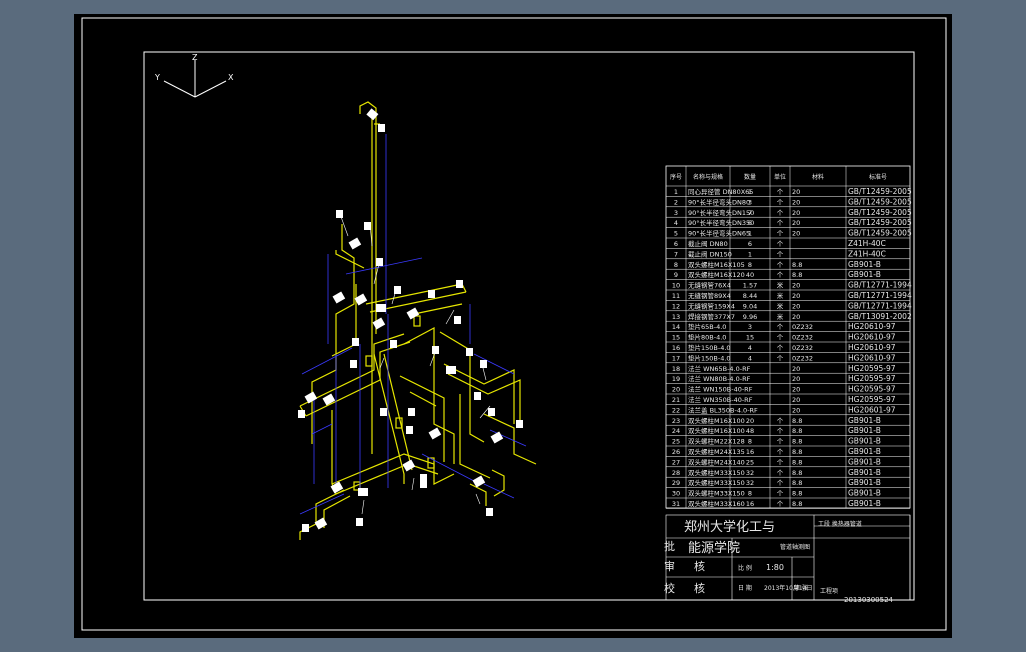 This screenshot has height=652, width=1026. Describe the element at coordinates (721, 212) in the screenshot. I see `table-cell: 90°长半径弯头DN150` at that location.